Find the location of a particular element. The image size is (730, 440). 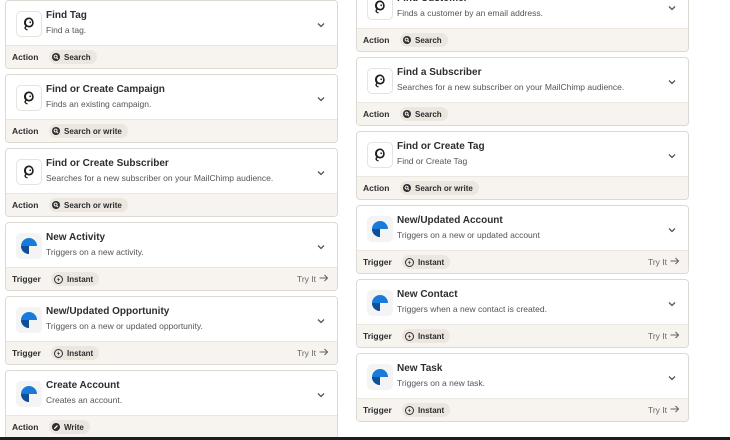

card-title: New Contact is located at coordinates (427, 294).